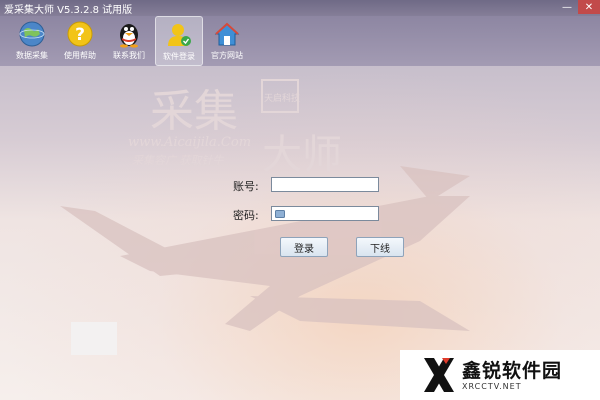 This screenshot has height=400, width=600. I want to click on account-label: 账号:, so click(246, 186).